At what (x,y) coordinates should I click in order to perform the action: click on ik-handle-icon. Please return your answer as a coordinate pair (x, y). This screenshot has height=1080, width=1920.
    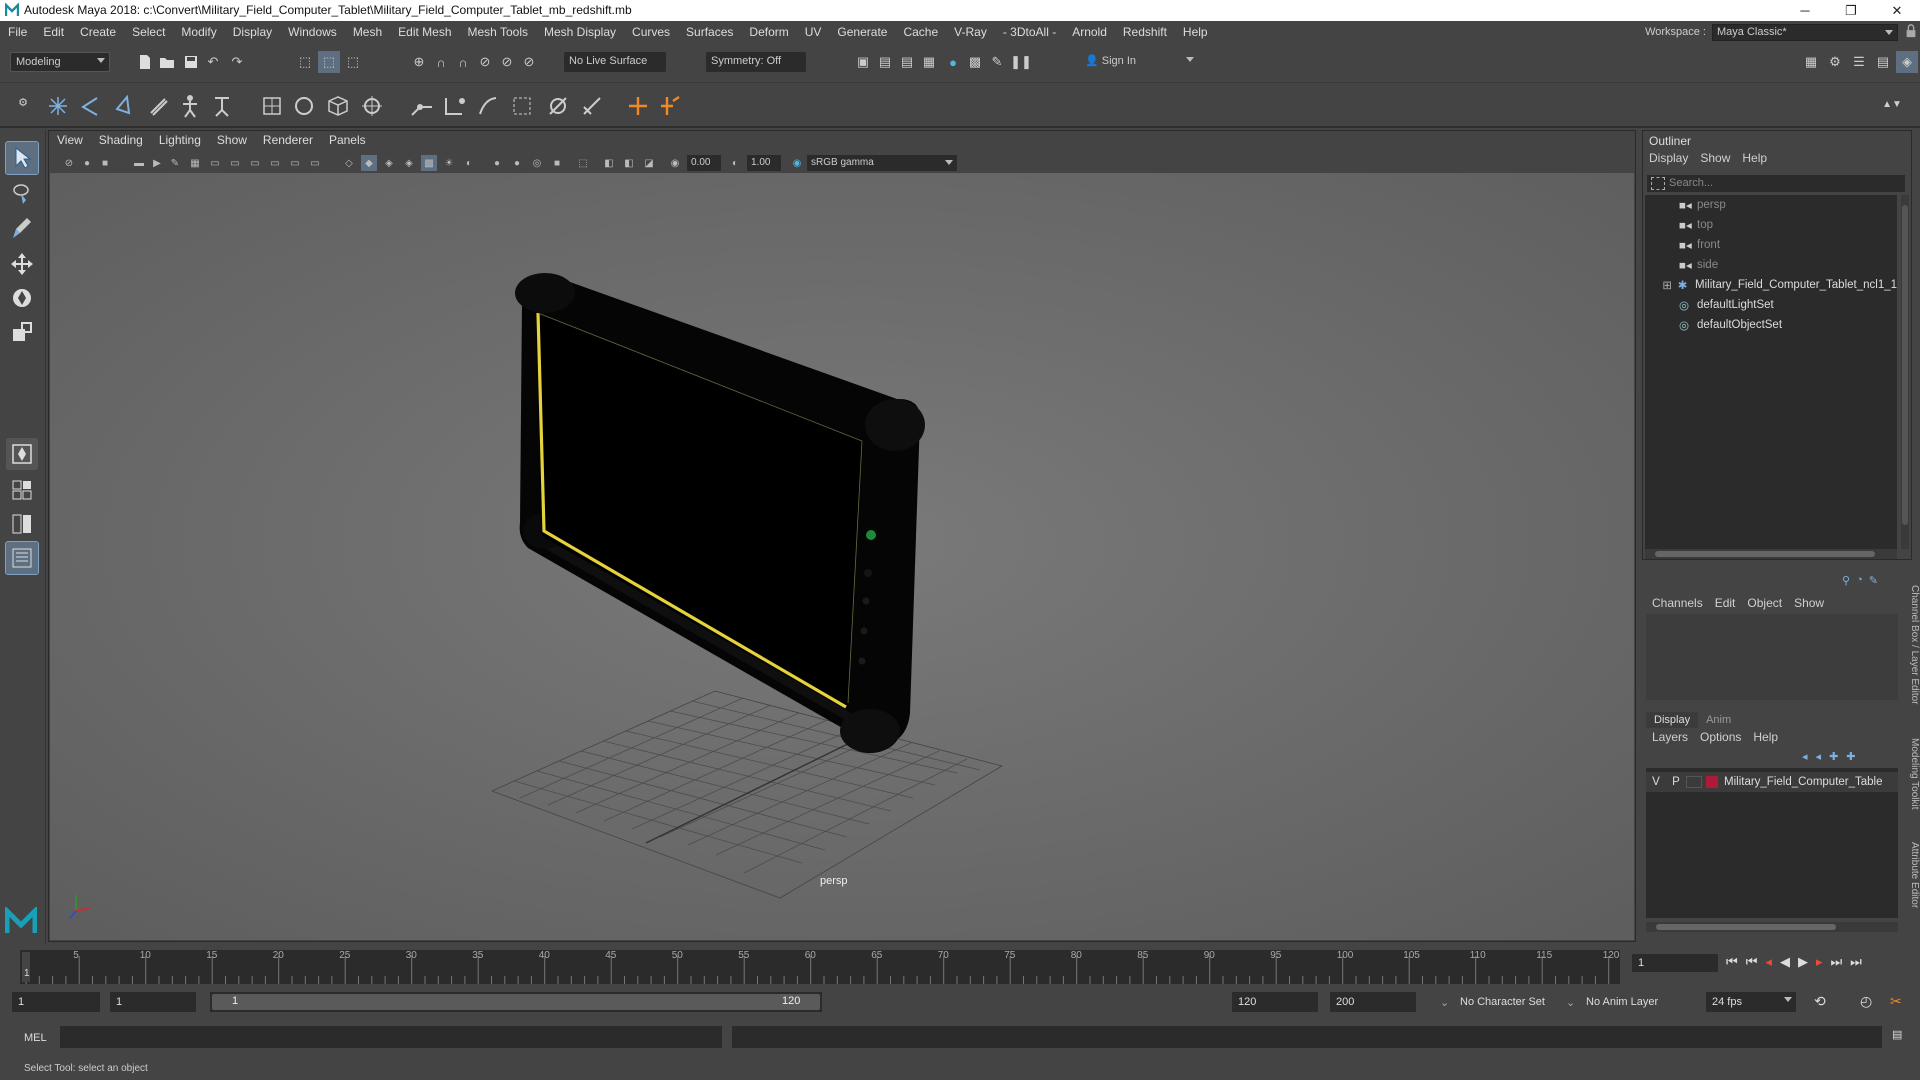
    Looking at the image, I should click on (454, 106).